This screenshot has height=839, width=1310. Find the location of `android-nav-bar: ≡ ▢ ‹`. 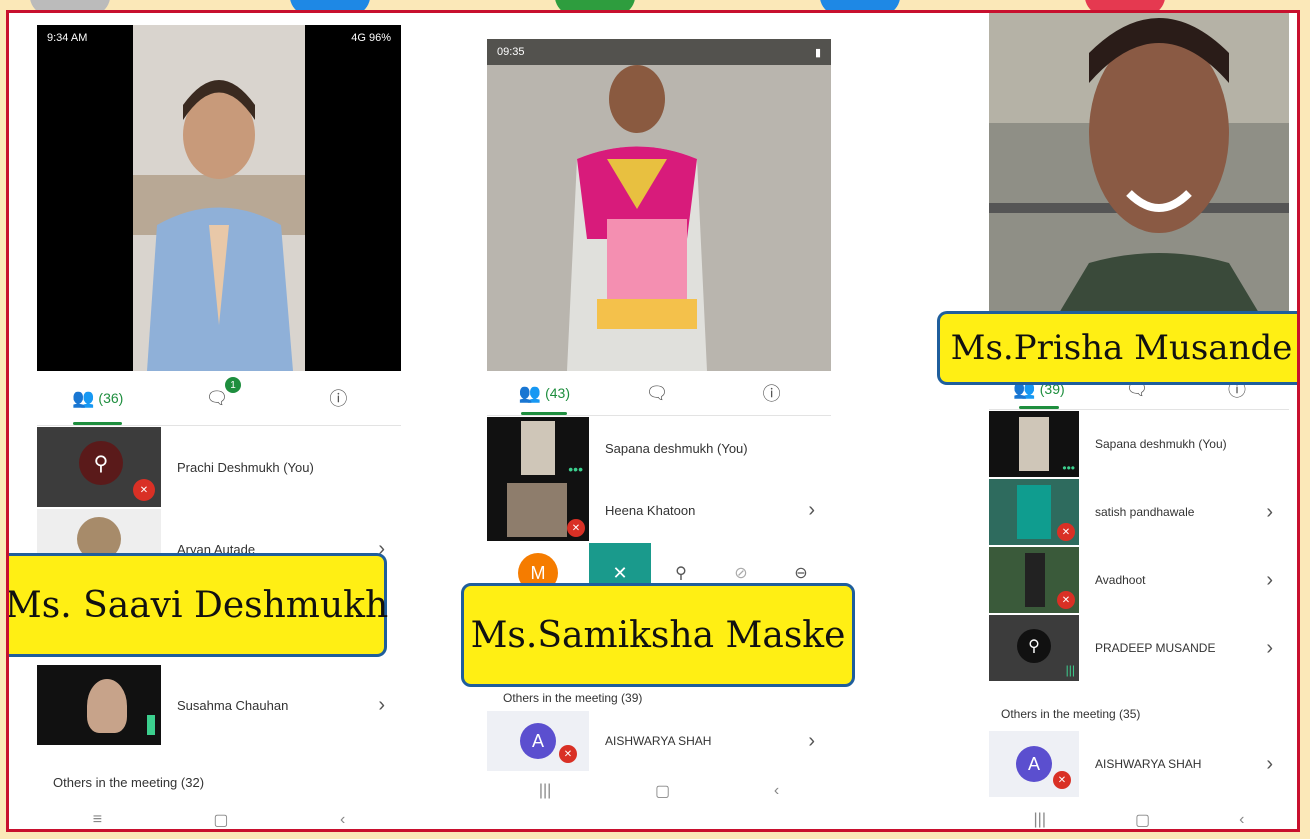

android-nav-bar: ≡ ▢ ‹ is located at coordinates (219, 817).